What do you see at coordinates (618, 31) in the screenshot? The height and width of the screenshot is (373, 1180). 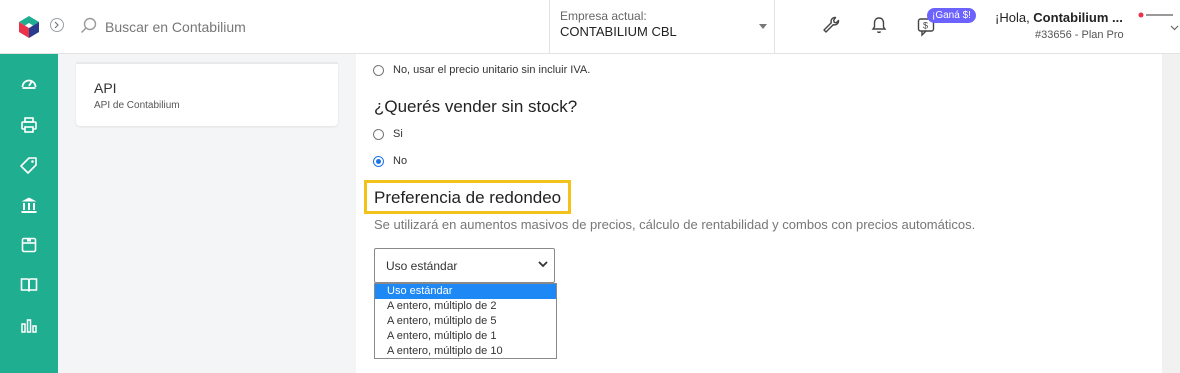 I see `company-name: CONTABILIUM CBL` at bounding box center [618, 31].